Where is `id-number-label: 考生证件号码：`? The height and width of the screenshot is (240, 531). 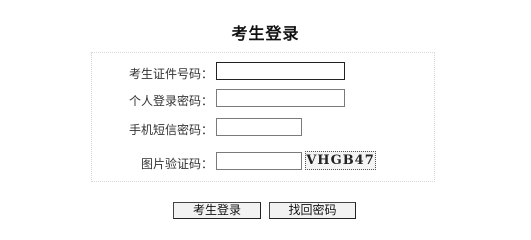
id-number-label: 考生证件号码： is located at coordinates (170, 74).